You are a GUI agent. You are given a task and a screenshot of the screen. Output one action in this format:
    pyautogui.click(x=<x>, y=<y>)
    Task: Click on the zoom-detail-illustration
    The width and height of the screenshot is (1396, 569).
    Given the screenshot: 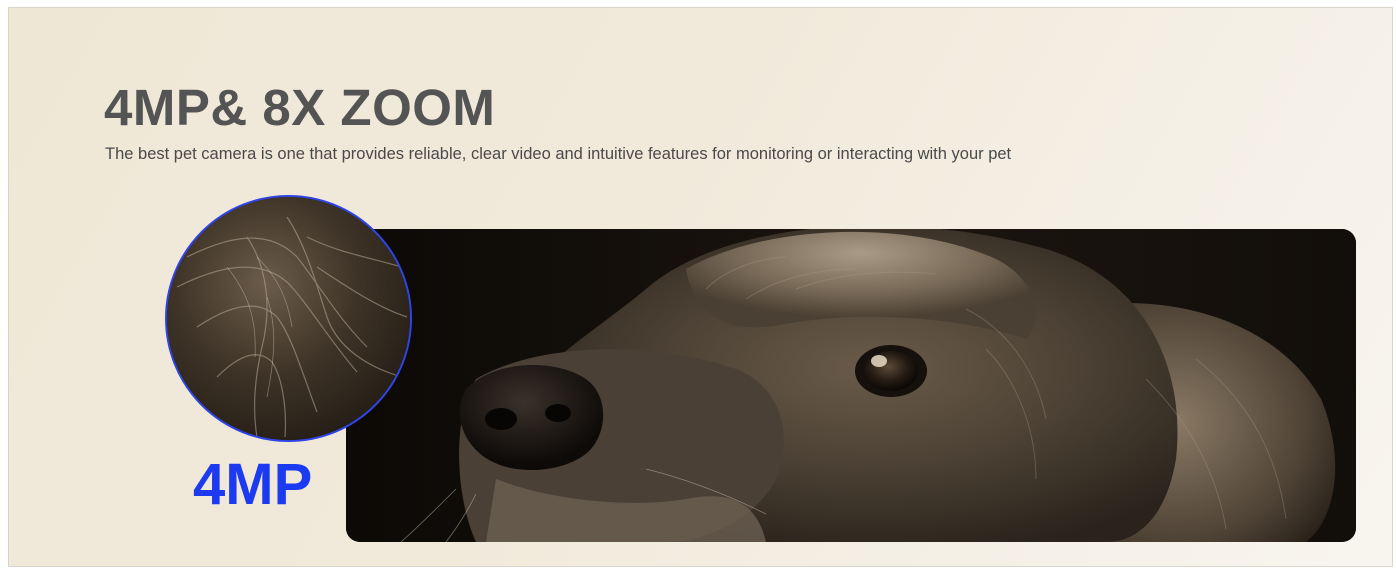 What is the action you would take?
    pyautogui.click(x=288, y=318)
    